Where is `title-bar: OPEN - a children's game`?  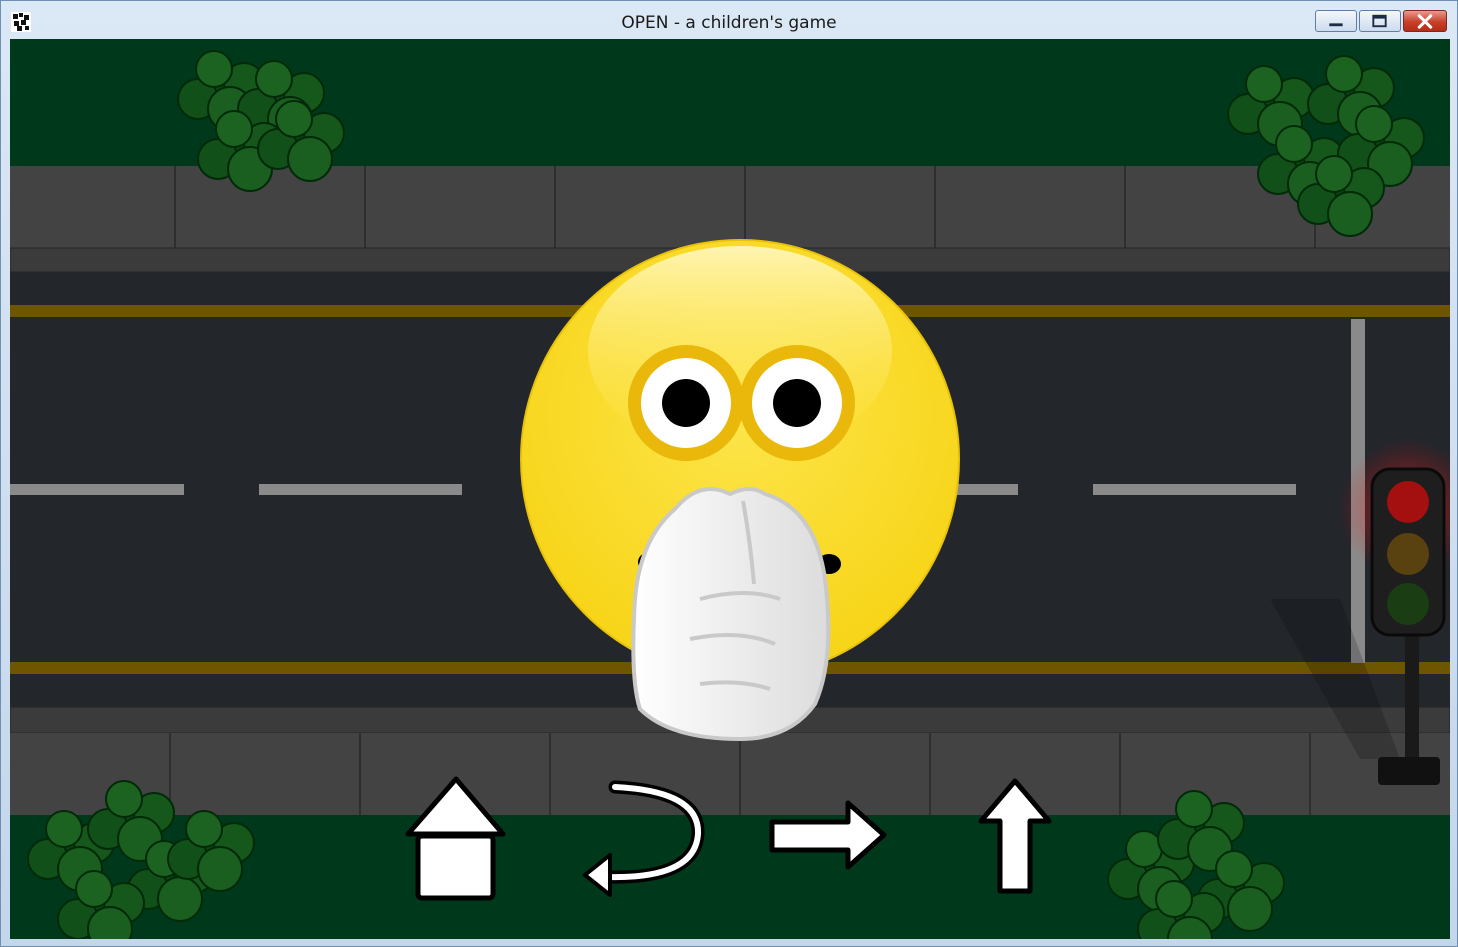
title-bar: OPEN - a children's game is located at coordinates (729, 20).